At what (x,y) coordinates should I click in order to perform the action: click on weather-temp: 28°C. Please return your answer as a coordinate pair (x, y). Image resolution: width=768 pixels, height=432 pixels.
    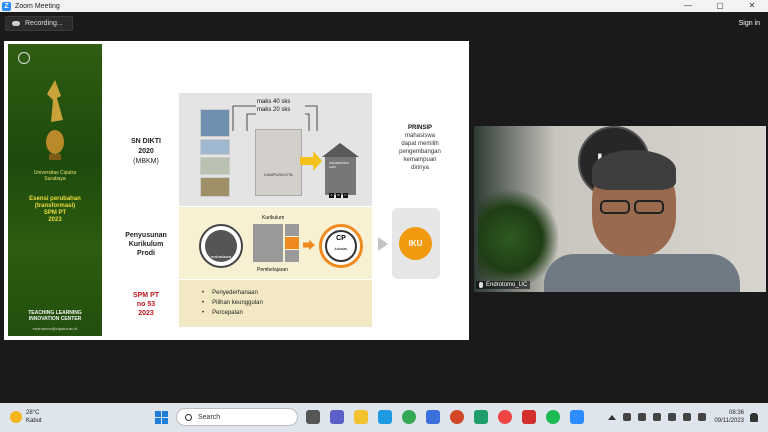
    Looking at the image, I should click on (33, 413).